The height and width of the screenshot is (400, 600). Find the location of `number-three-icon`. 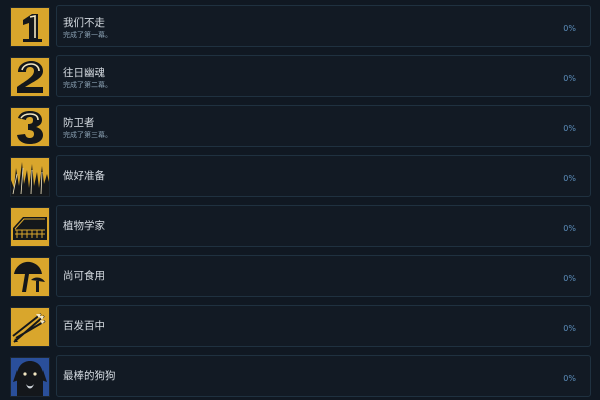

number-three-icon is located at coordinates (30, 127).